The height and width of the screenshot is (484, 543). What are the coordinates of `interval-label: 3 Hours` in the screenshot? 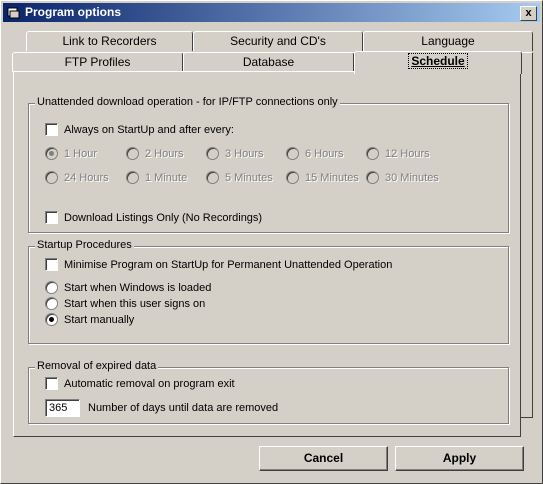 It's located at (244, 153).